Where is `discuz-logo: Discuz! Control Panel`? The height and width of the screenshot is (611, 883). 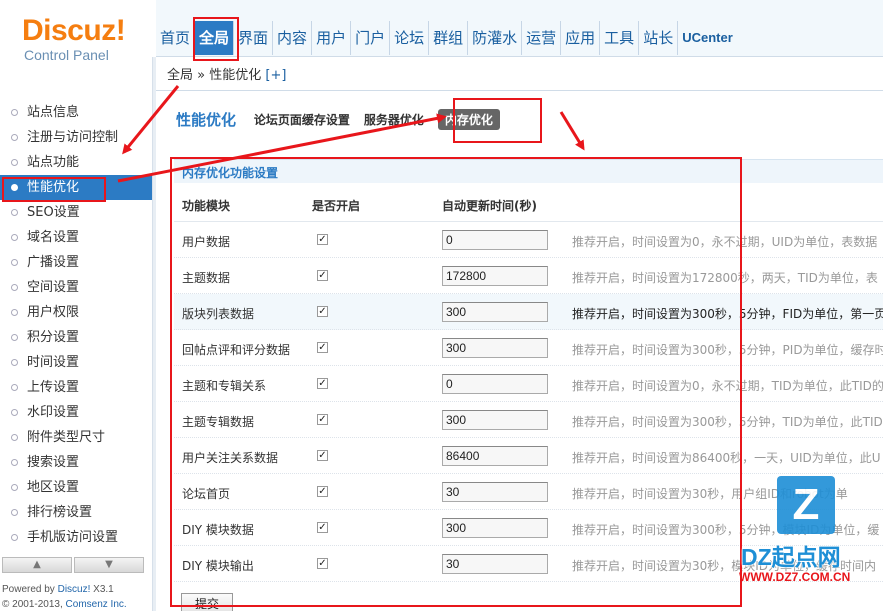 discuz-logo: Discuz! Control Panel is located at coordinates (74, 39).